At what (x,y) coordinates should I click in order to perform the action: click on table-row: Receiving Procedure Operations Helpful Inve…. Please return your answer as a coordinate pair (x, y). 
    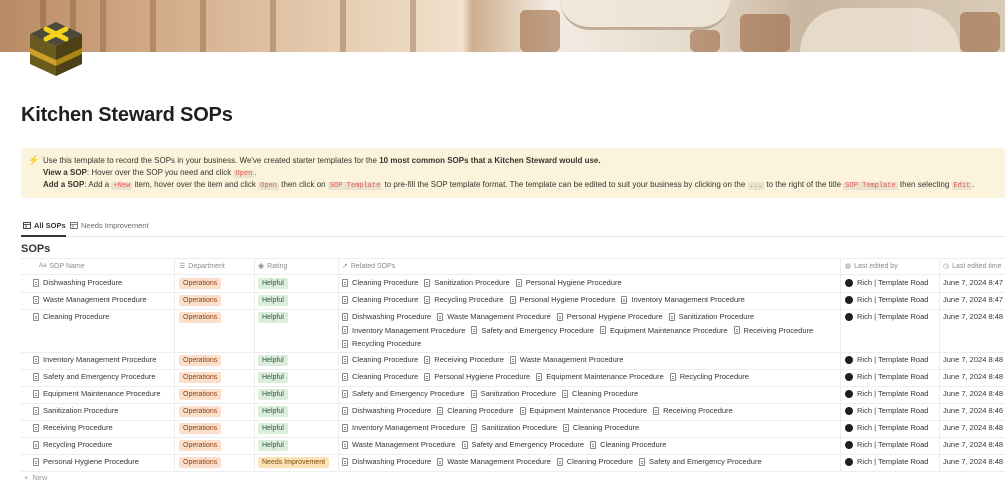
    Looking at the image, I should click on (513, 428).